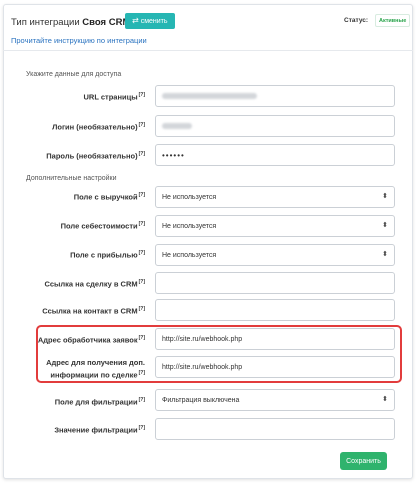  What do you see at coordinates (75, 96) in the screenshot?
I see `url-label: URL страницы[?]` at bounding box center [75, 96].